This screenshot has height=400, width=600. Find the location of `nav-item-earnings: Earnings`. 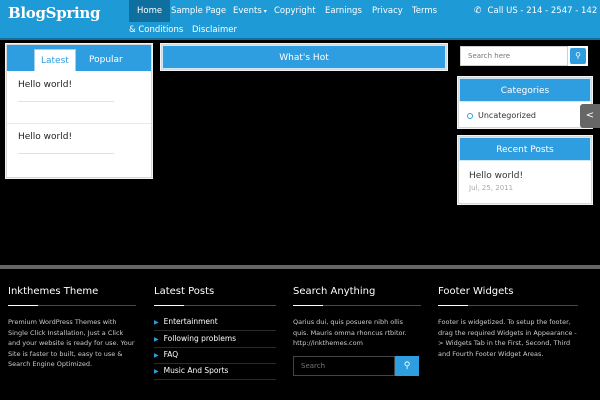

nav-item-earnings: Earnings is located at coordinates (343, 11).